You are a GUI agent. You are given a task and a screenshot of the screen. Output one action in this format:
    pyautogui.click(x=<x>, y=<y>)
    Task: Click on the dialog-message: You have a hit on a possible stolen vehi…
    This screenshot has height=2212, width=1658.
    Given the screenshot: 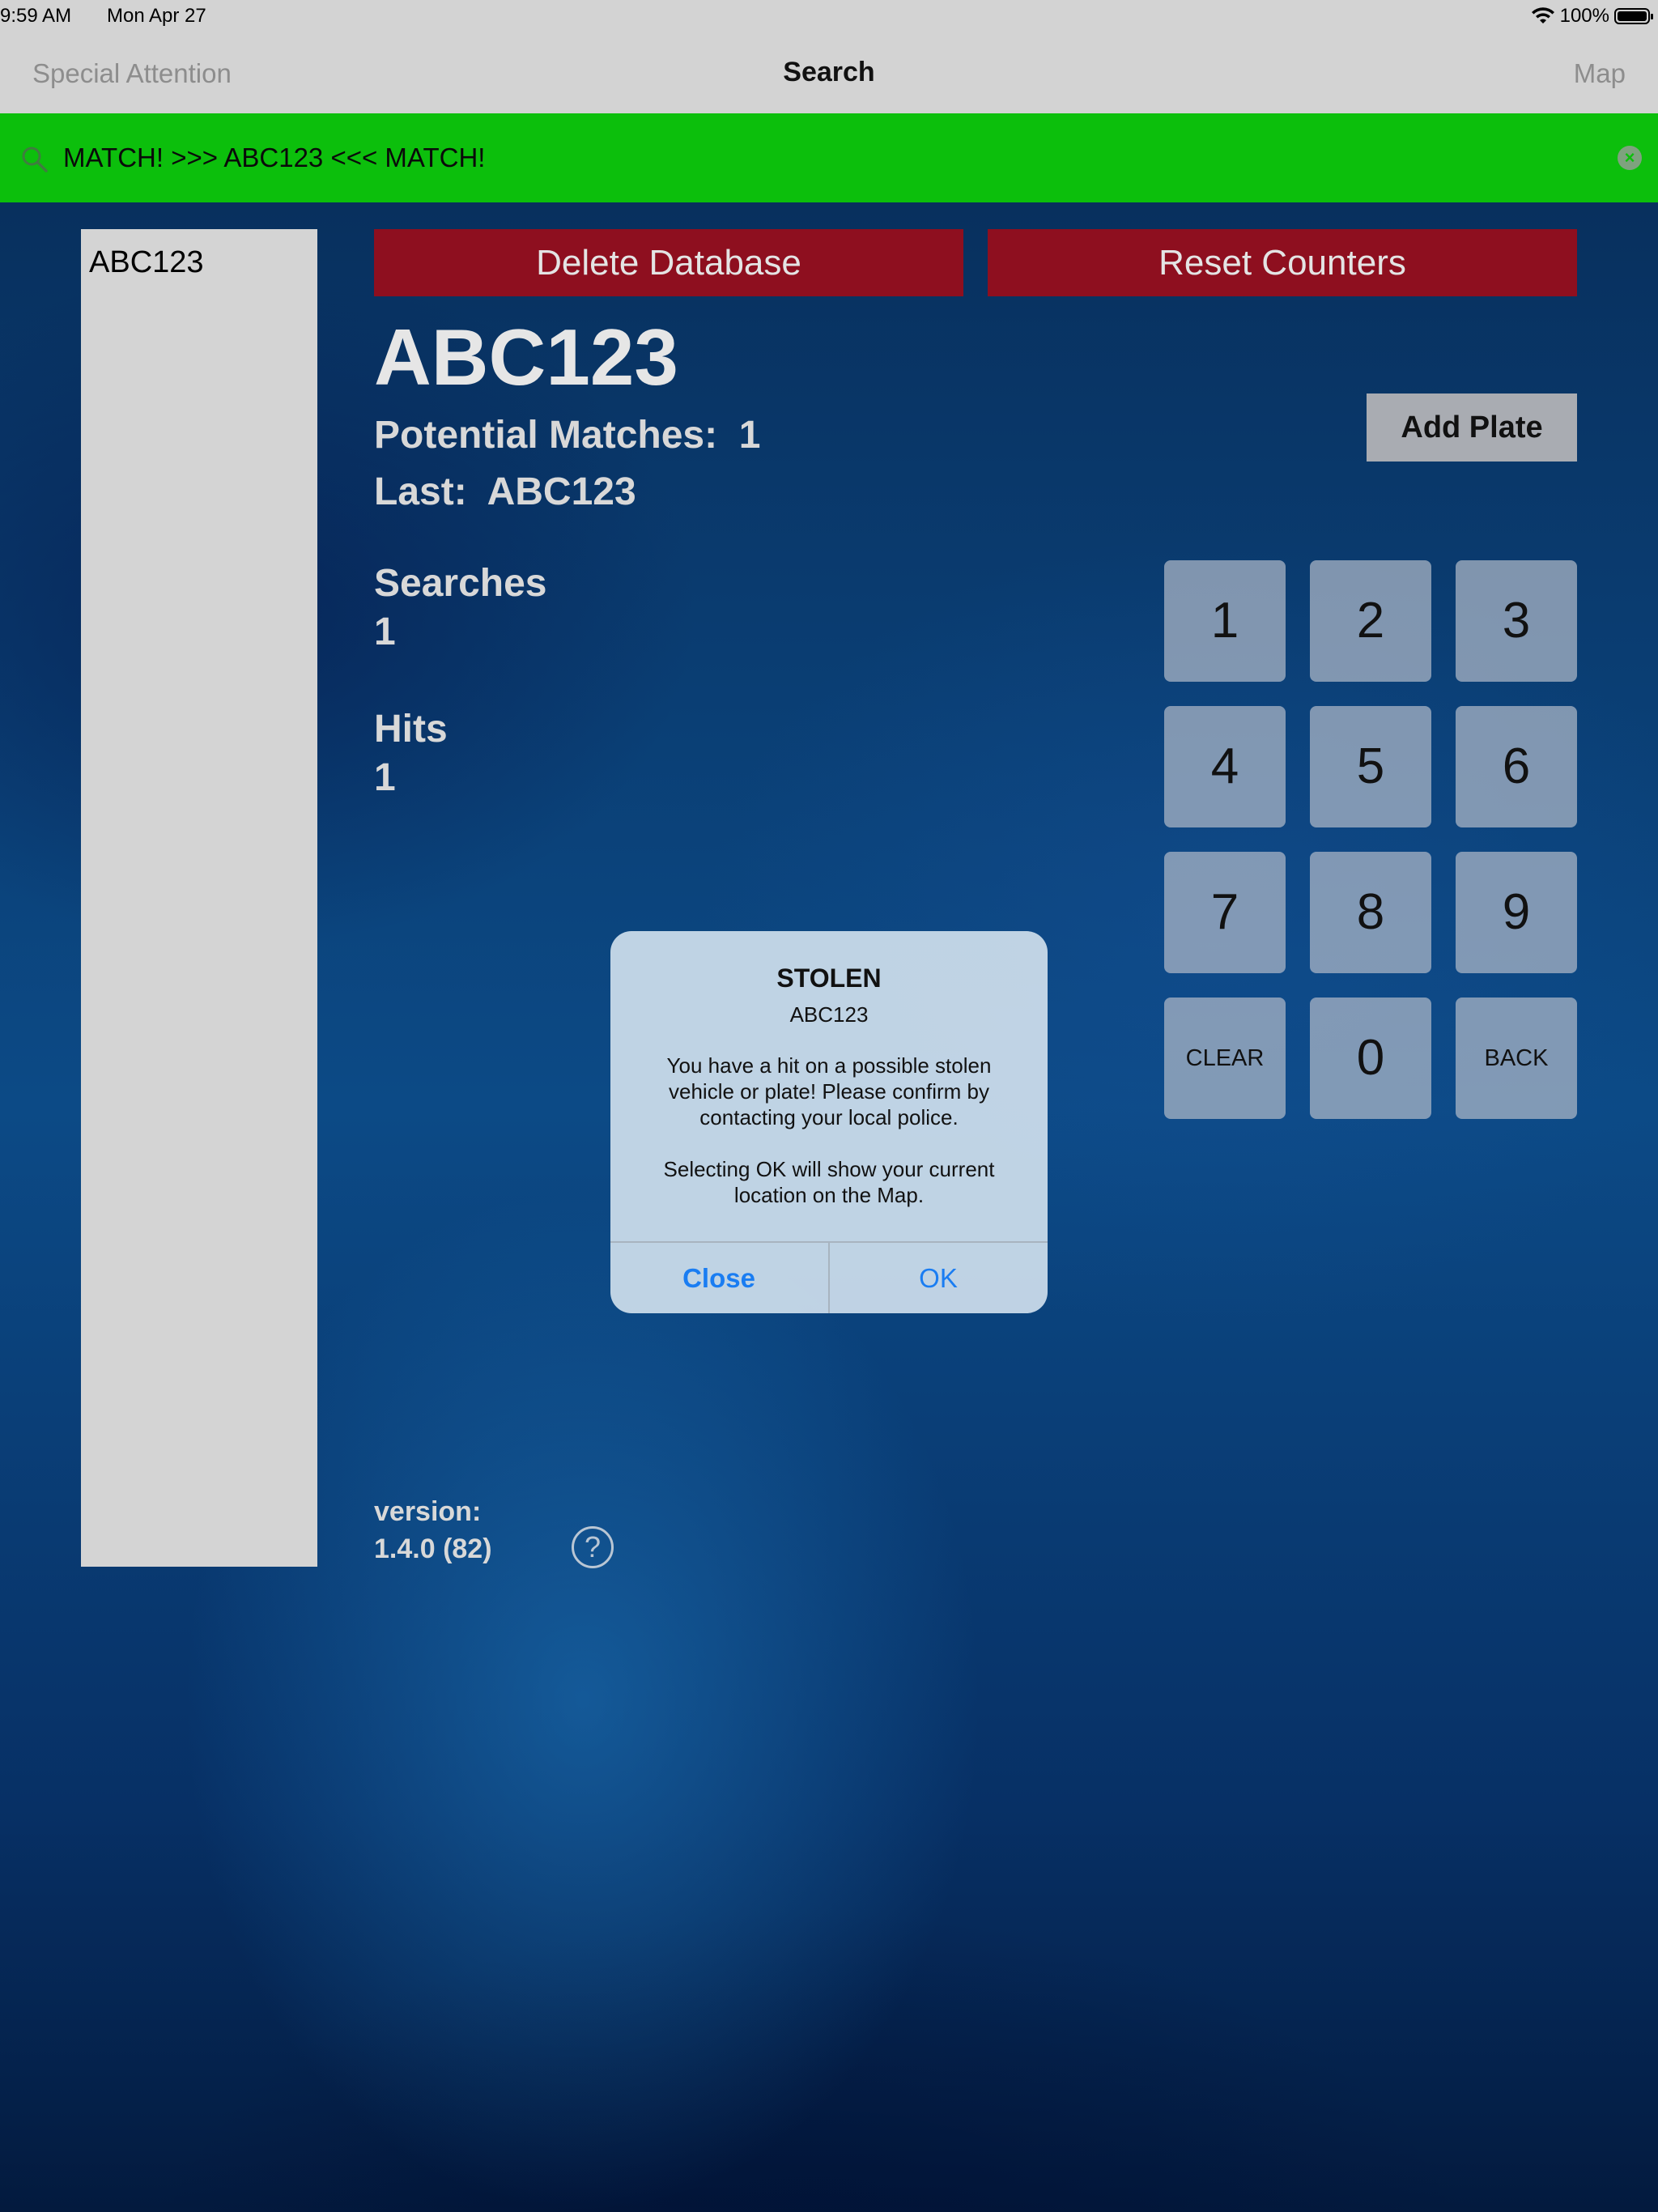 What is the action you would take?
    pyautogui.click(x=829, y=1091)
    